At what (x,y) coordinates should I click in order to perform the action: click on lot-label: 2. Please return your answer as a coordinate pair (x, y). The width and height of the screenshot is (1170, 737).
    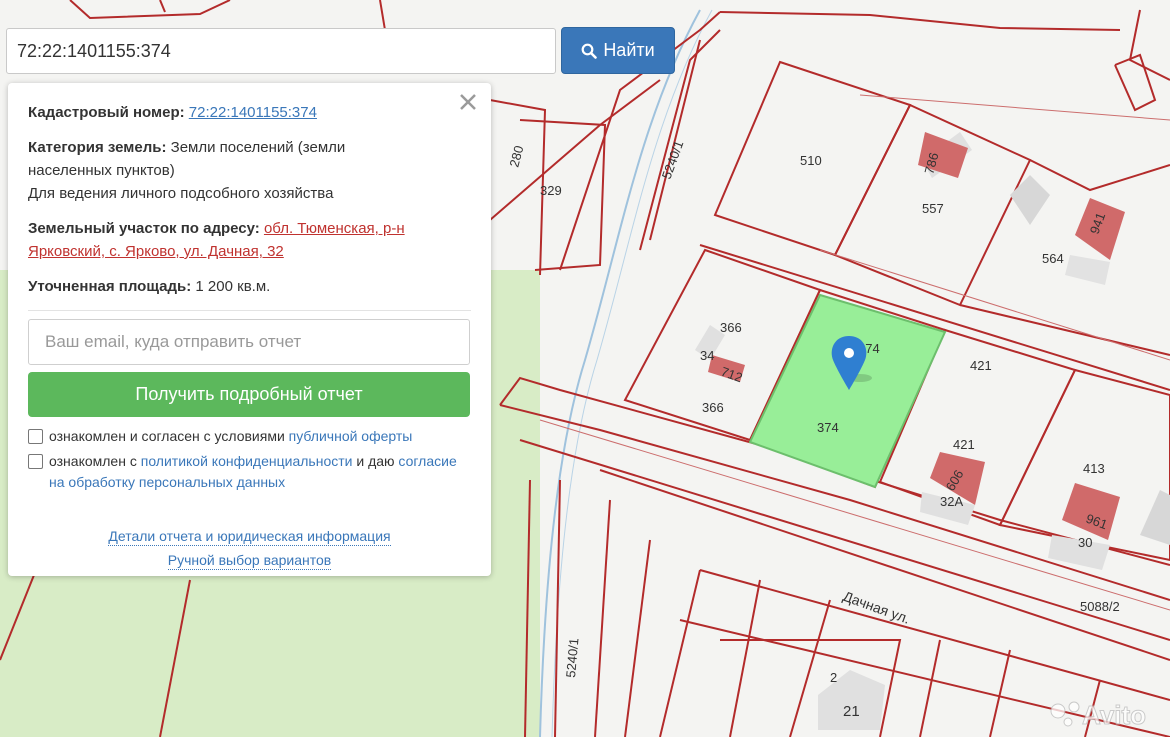
    Looking at the image, I should click on (833, 677).